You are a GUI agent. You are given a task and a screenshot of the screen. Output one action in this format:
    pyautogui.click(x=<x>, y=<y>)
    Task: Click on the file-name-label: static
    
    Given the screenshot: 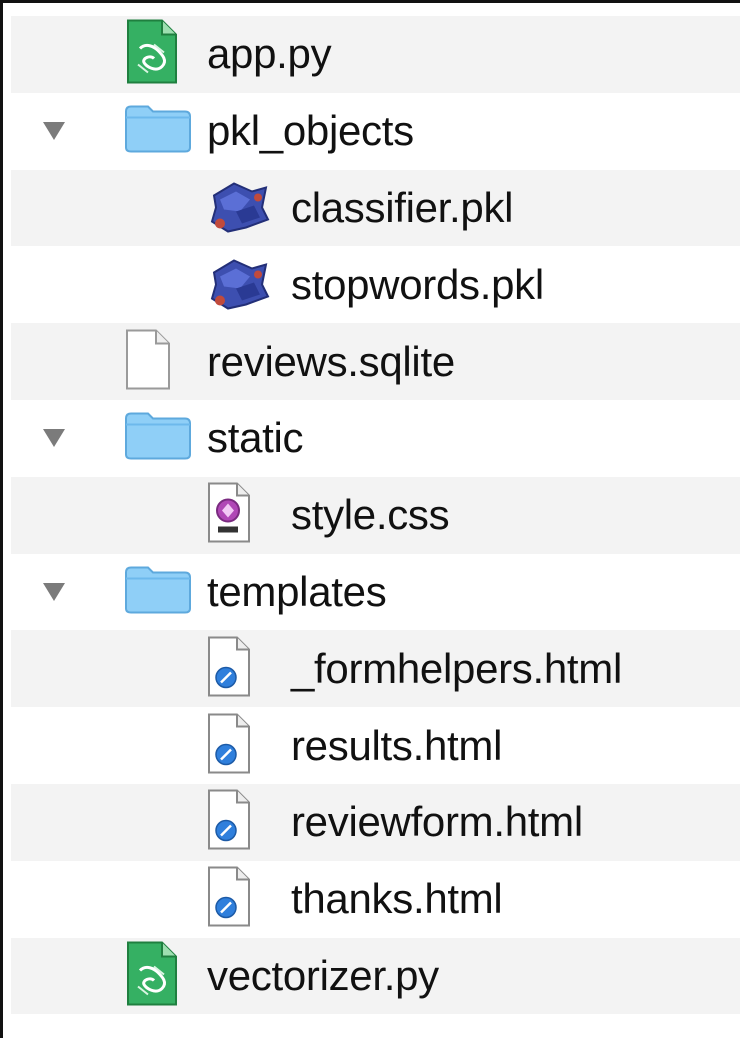 What is the action you would take?
    pyautogui.click(x=255, y=438)
    